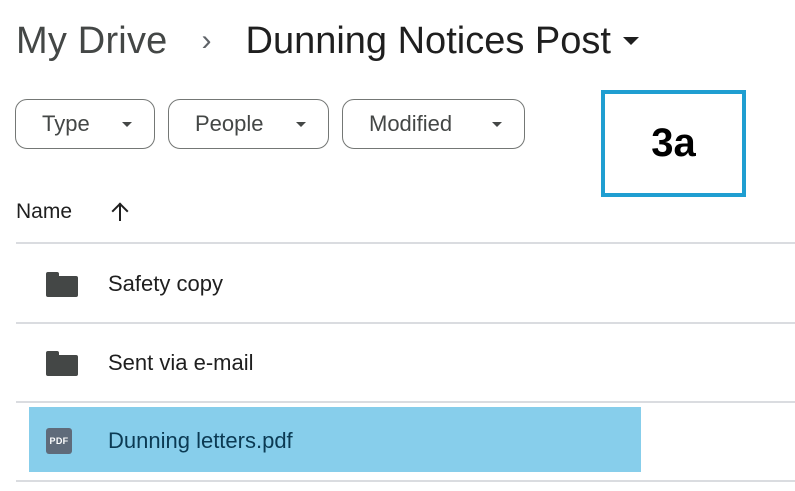 This screenshot has width=795, height=491. What do you see at coordinates (411, 123) in the screenshot?
I see `filter-modified-label: Modified` at bounding box center [411, 123].